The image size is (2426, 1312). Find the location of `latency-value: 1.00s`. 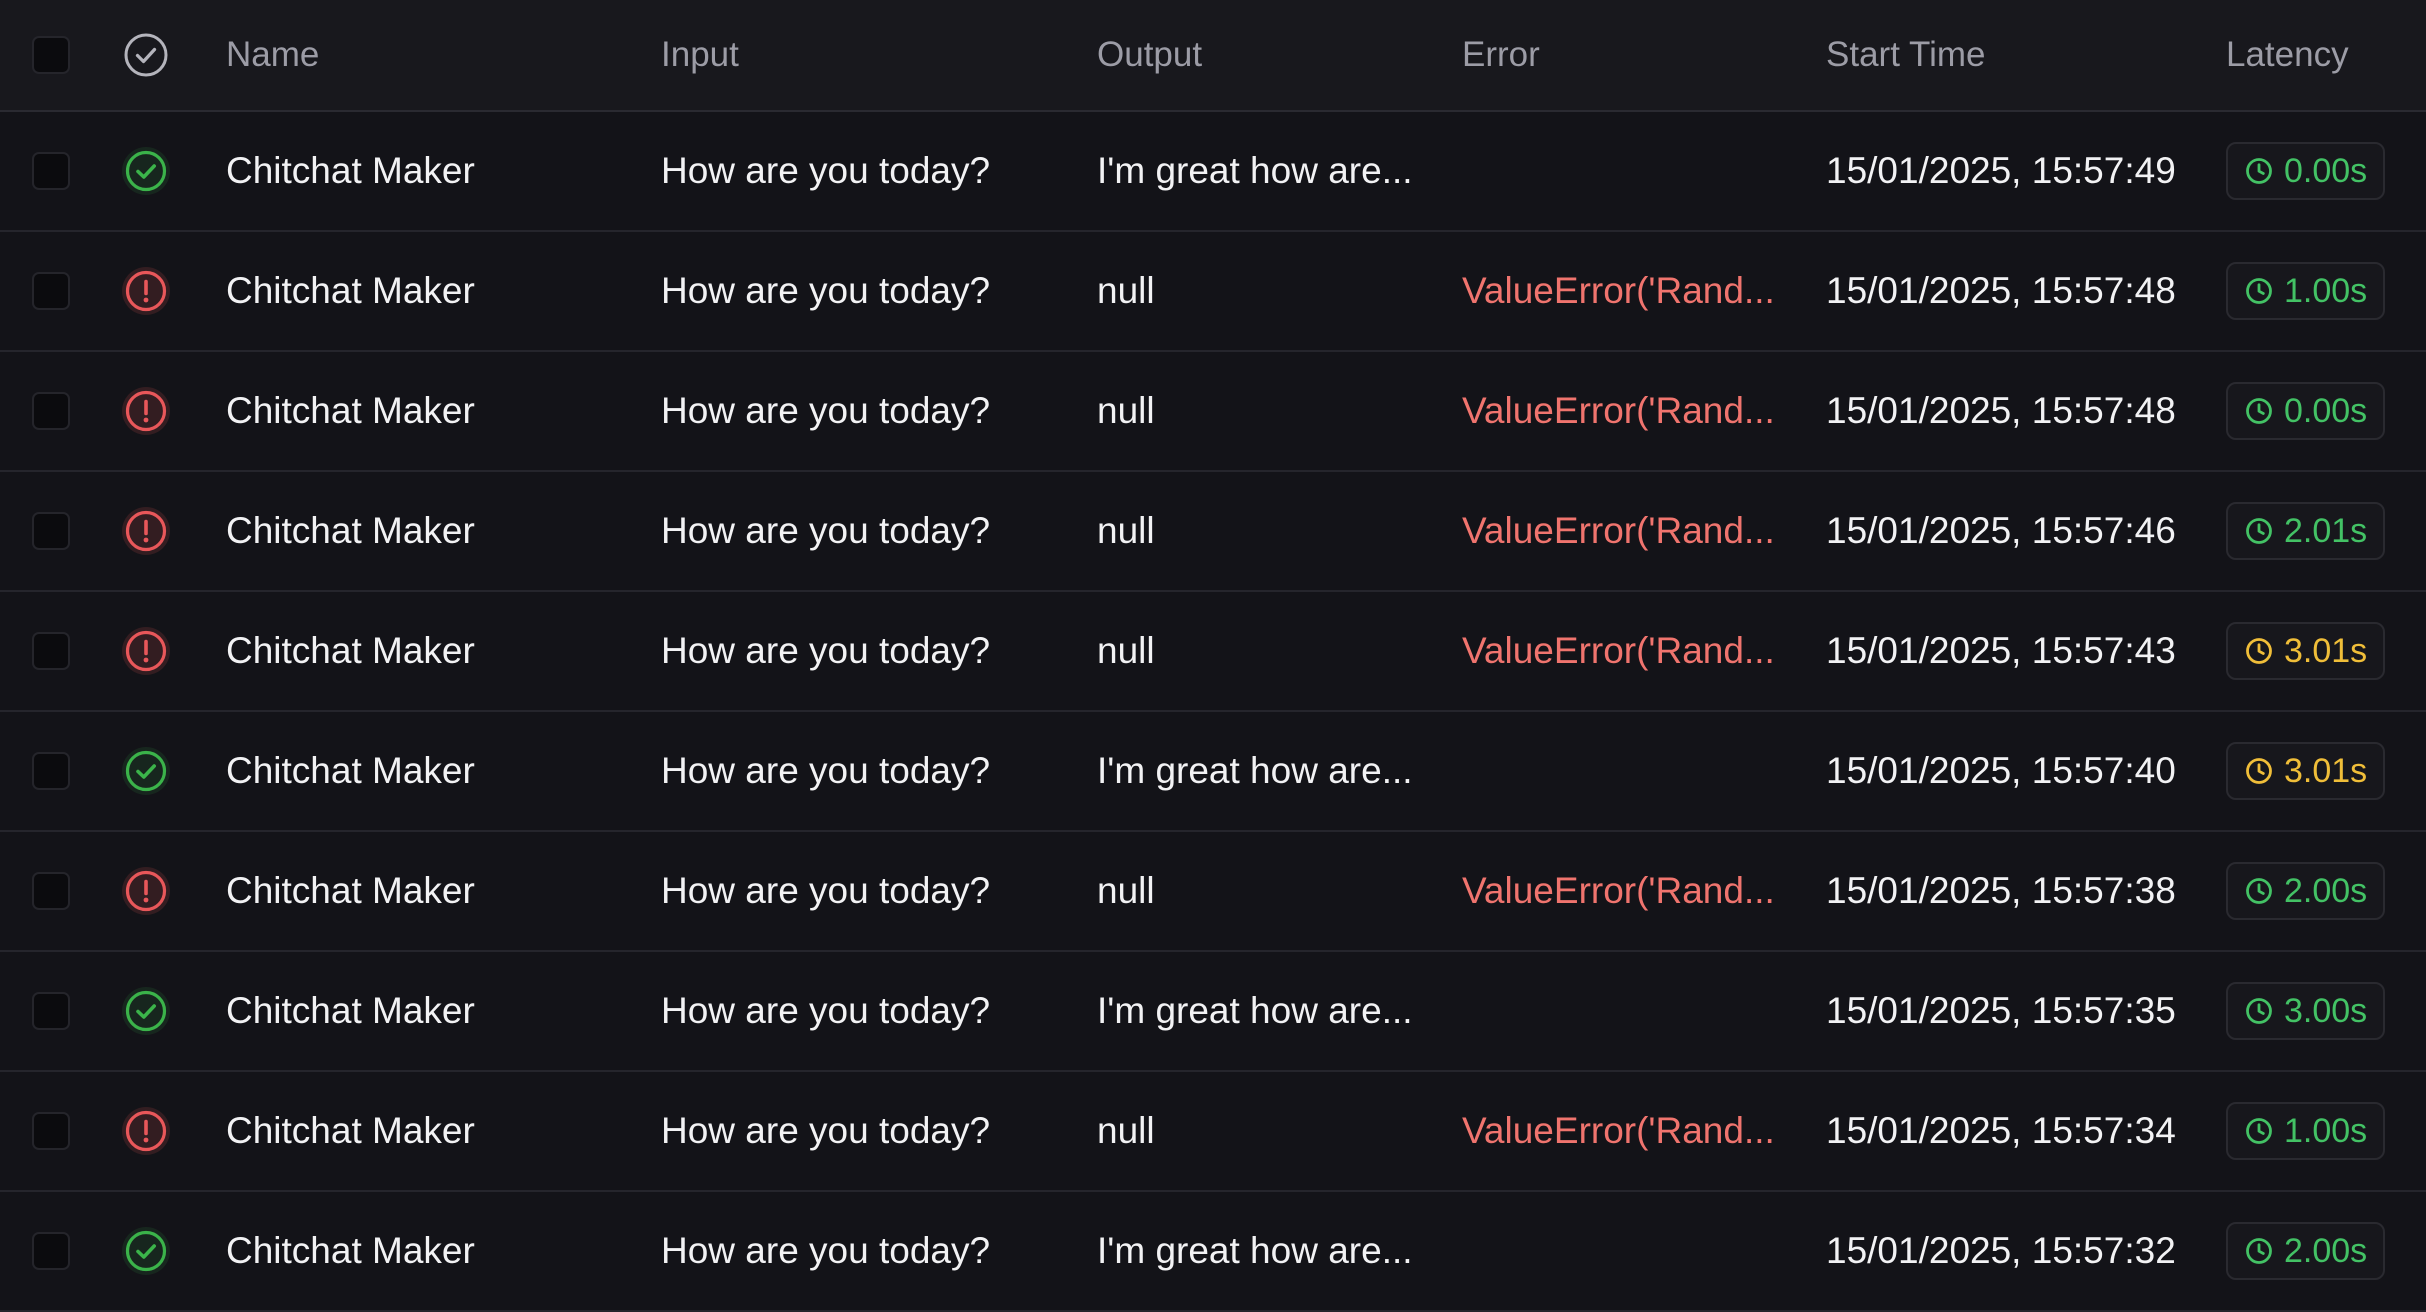

latency-value: 1.00s is located at coordinates (2326, 1130).